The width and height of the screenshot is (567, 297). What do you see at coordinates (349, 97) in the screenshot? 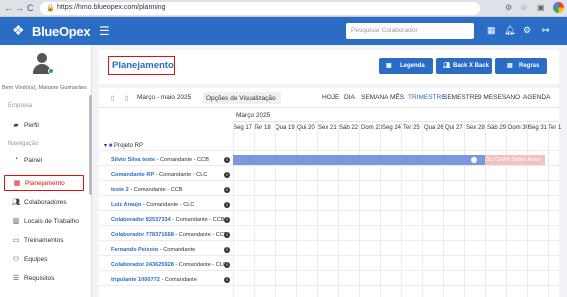
I see `view-dia: DIA` at bounding box center [349, 97].